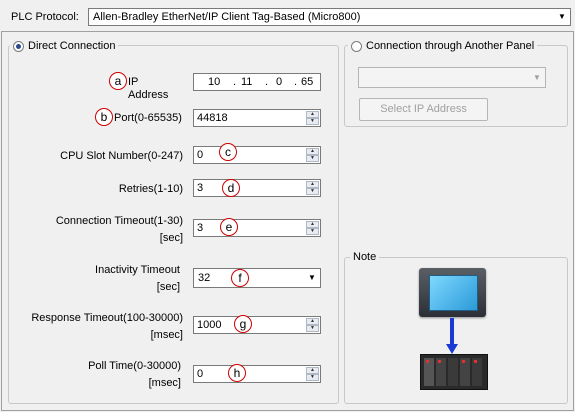 The image size is (575, 412). What do you see at coordinates (204, 278) in the screenshot?
I see `inactivity-timeout-value: 32` at bounding box center [204, 278].